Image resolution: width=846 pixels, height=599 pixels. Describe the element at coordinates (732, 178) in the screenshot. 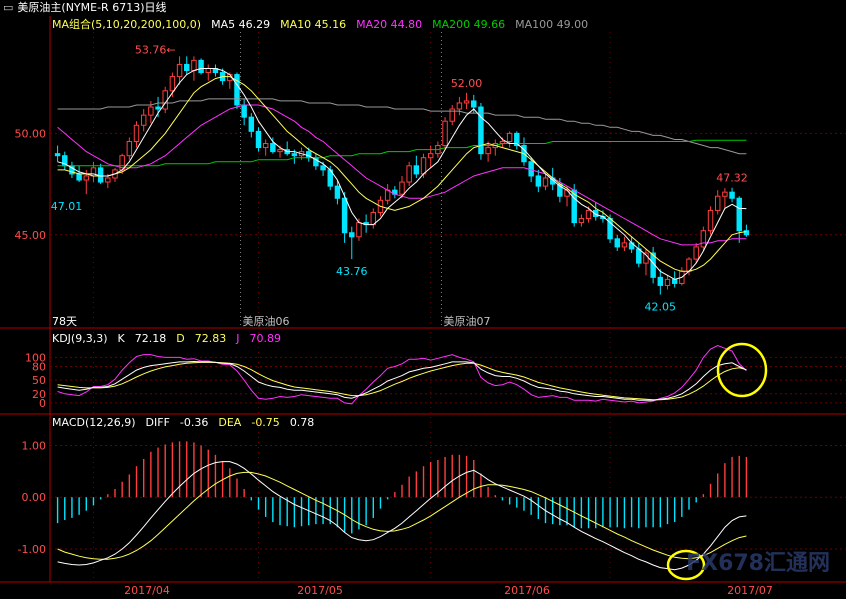

I see `price-annotation: 47.32` at that location.